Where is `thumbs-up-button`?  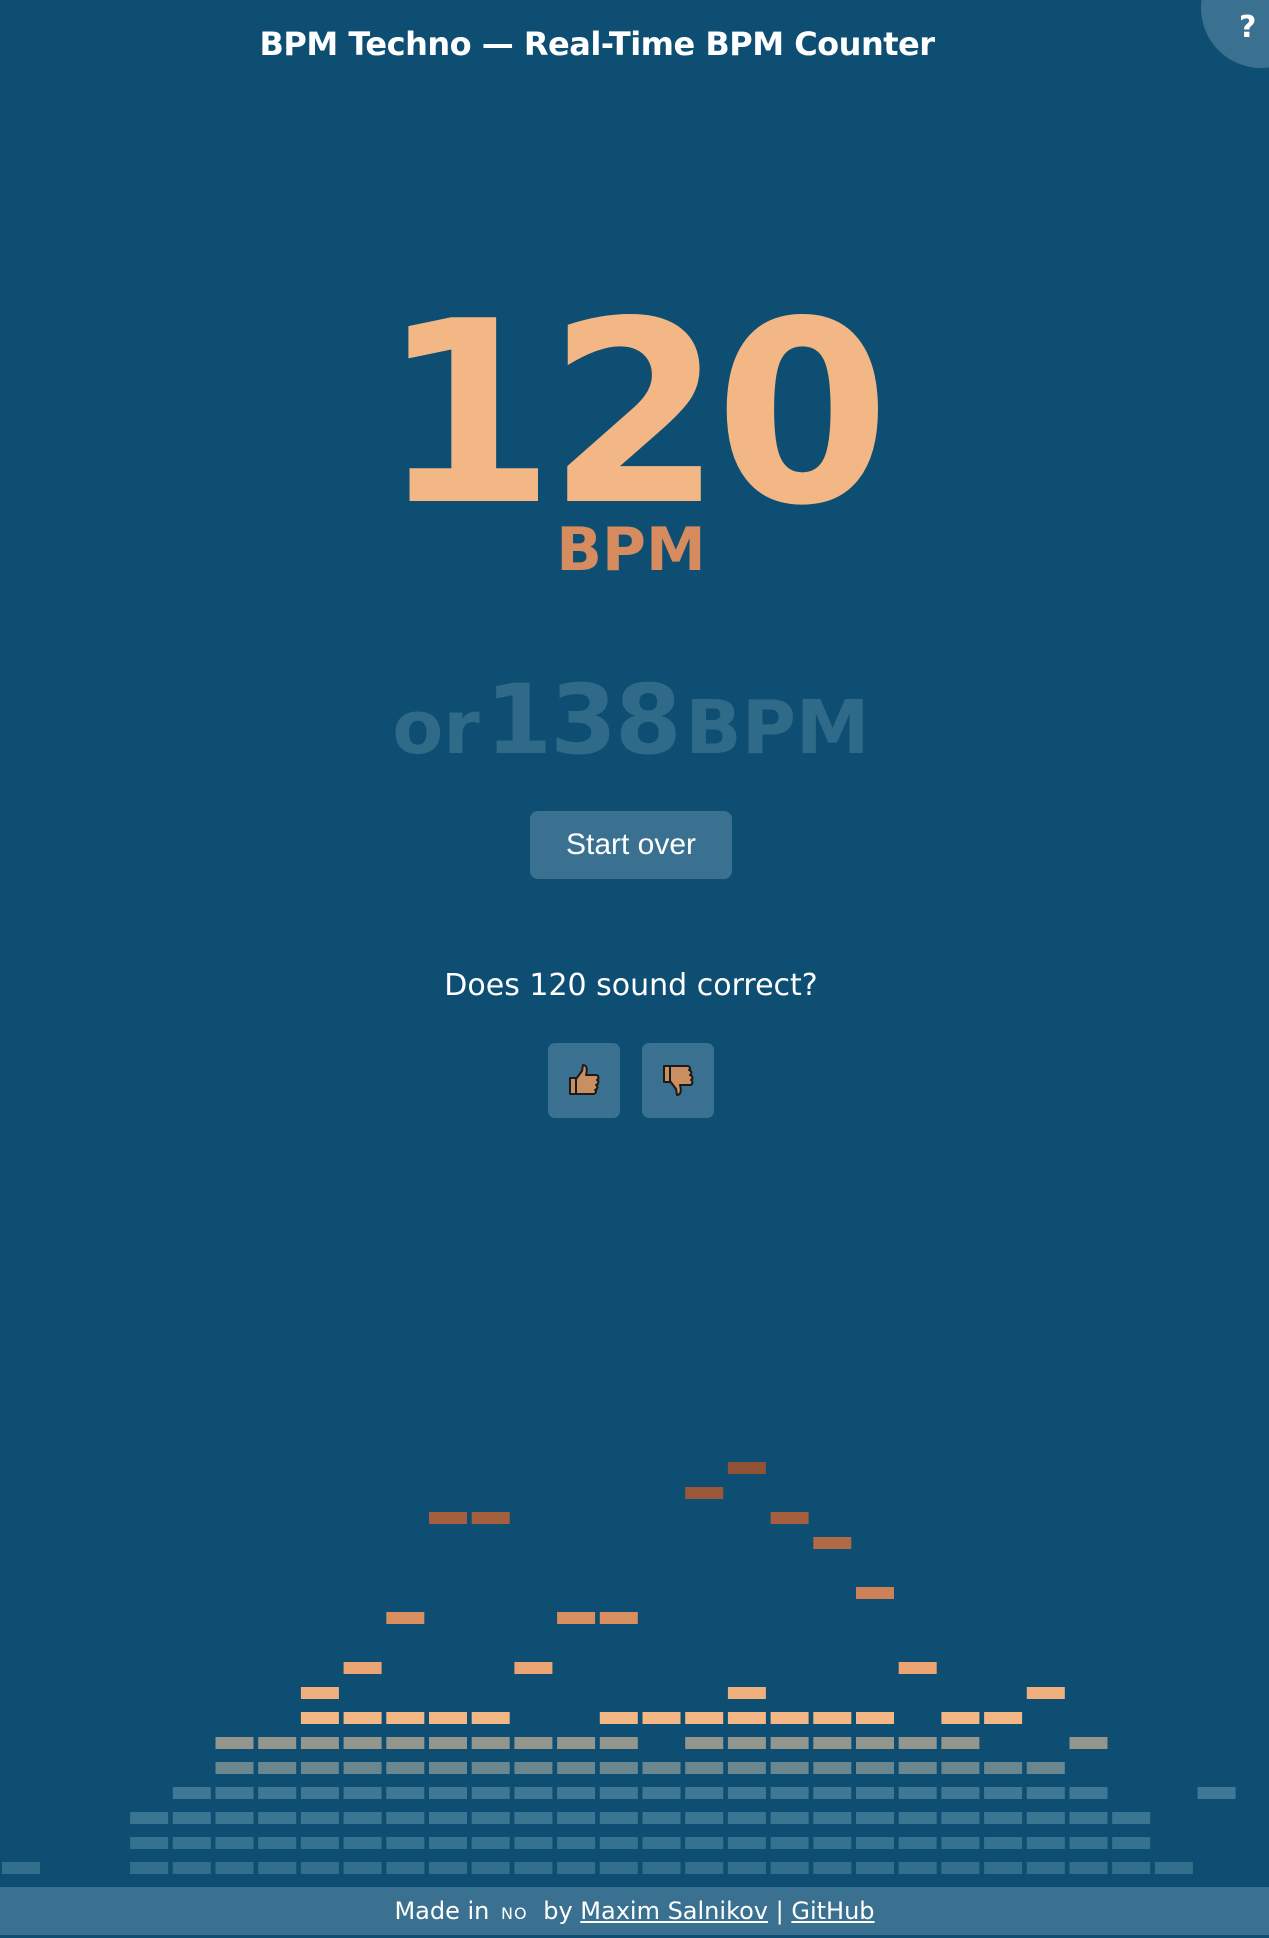
thumbs-up-button is located at coordinates (584, 1080).